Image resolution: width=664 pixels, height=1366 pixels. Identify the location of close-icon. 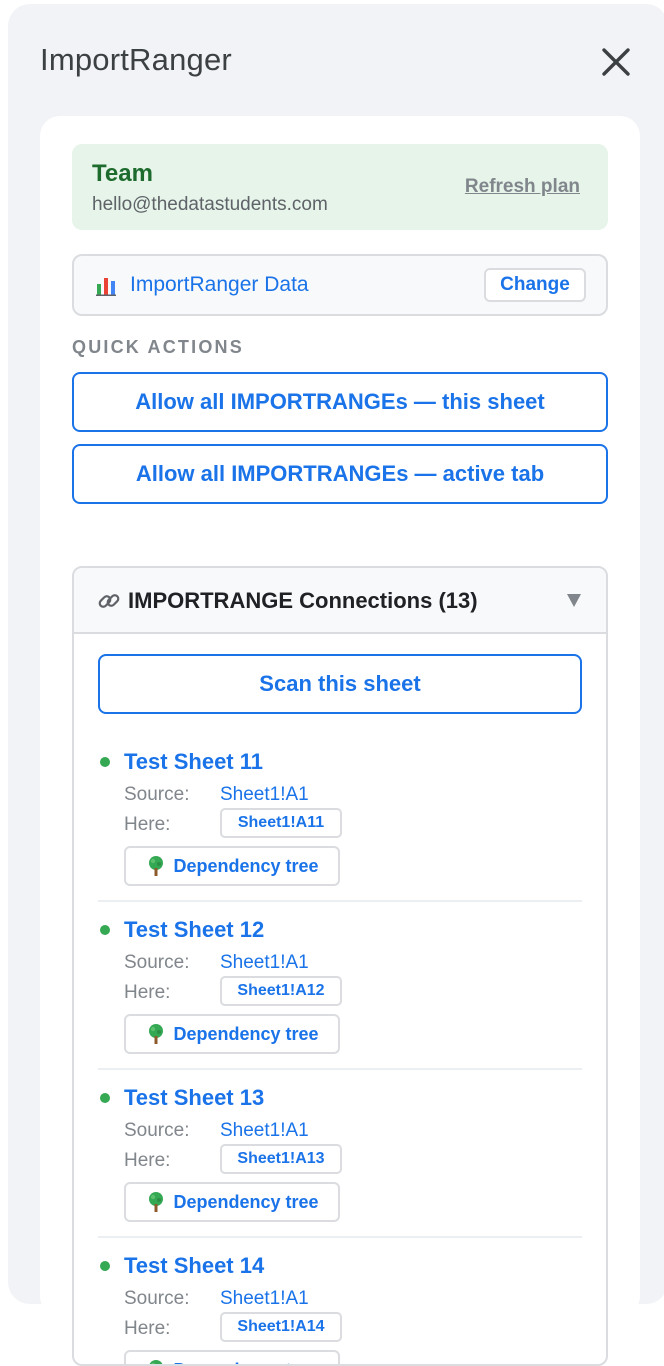
(616, 62).